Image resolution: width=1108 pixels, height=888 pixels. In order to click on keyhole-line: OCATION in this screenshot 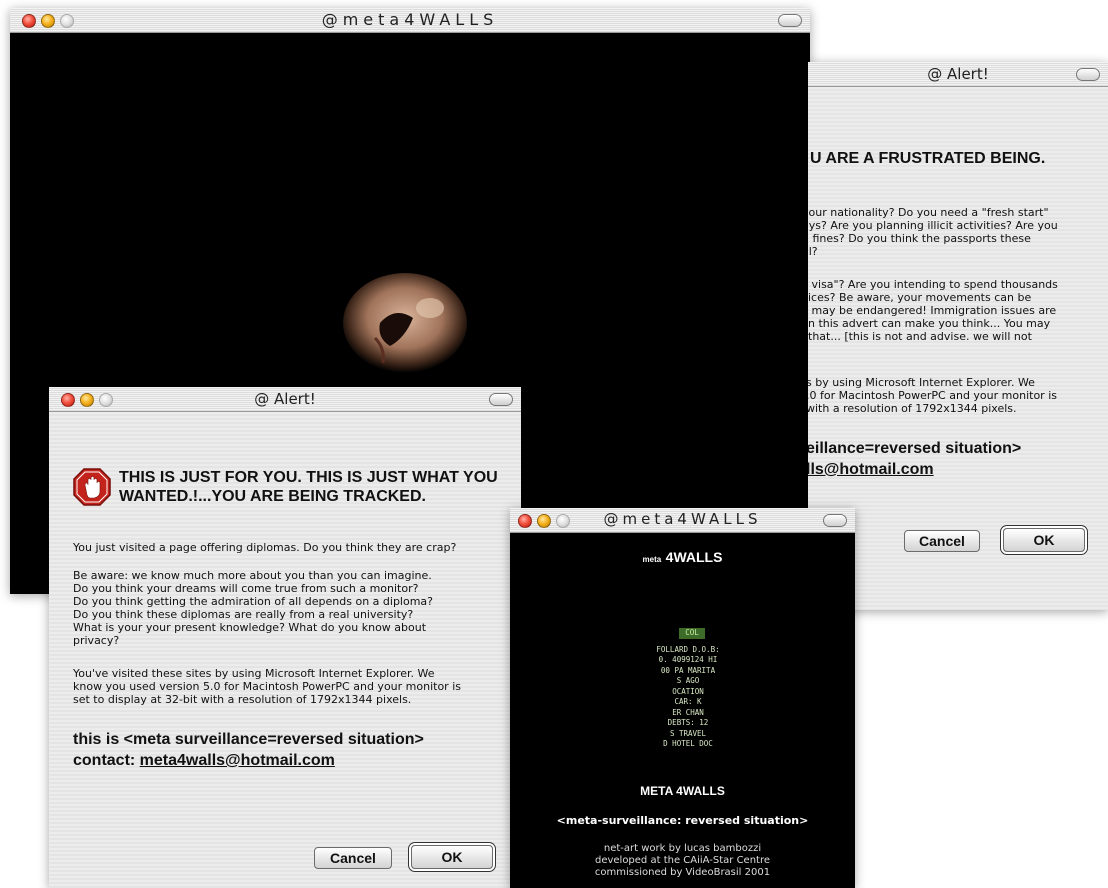, I will do `click(688, 691)`.